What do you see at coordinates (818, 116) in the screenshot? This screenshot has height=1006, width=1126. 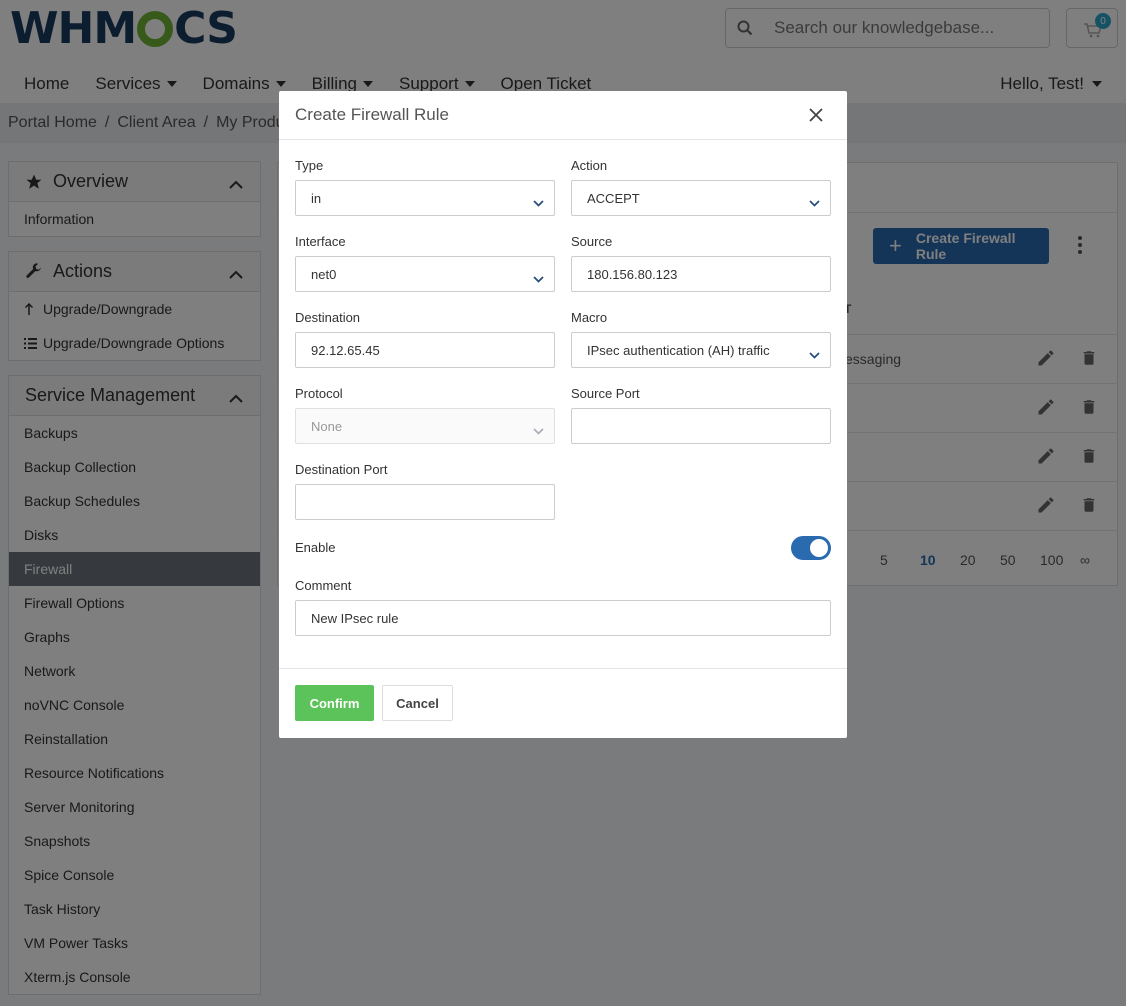 I see `close-icon` at bounding box center [818, 116].